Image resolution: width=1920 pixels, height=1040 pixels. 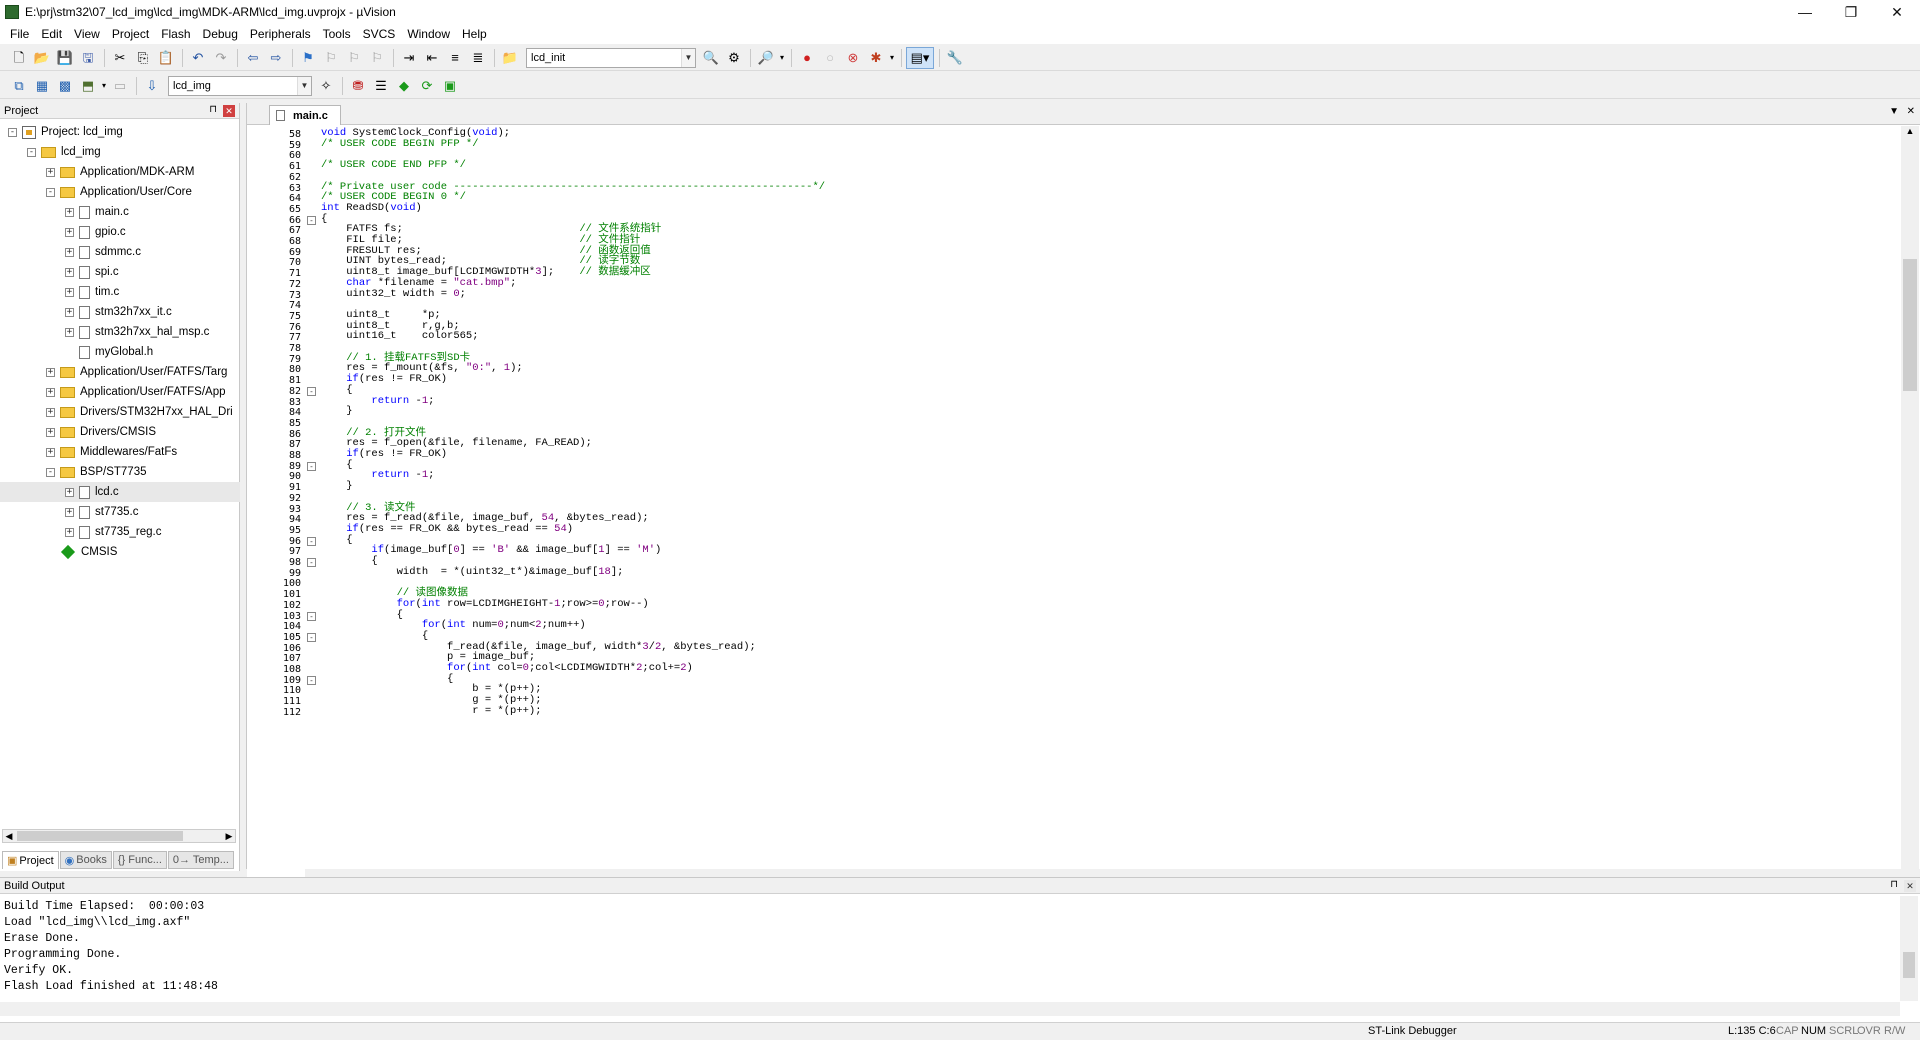 I want to click on tree-item: + Application/MDK-ARM, so click(x=120, y=172).